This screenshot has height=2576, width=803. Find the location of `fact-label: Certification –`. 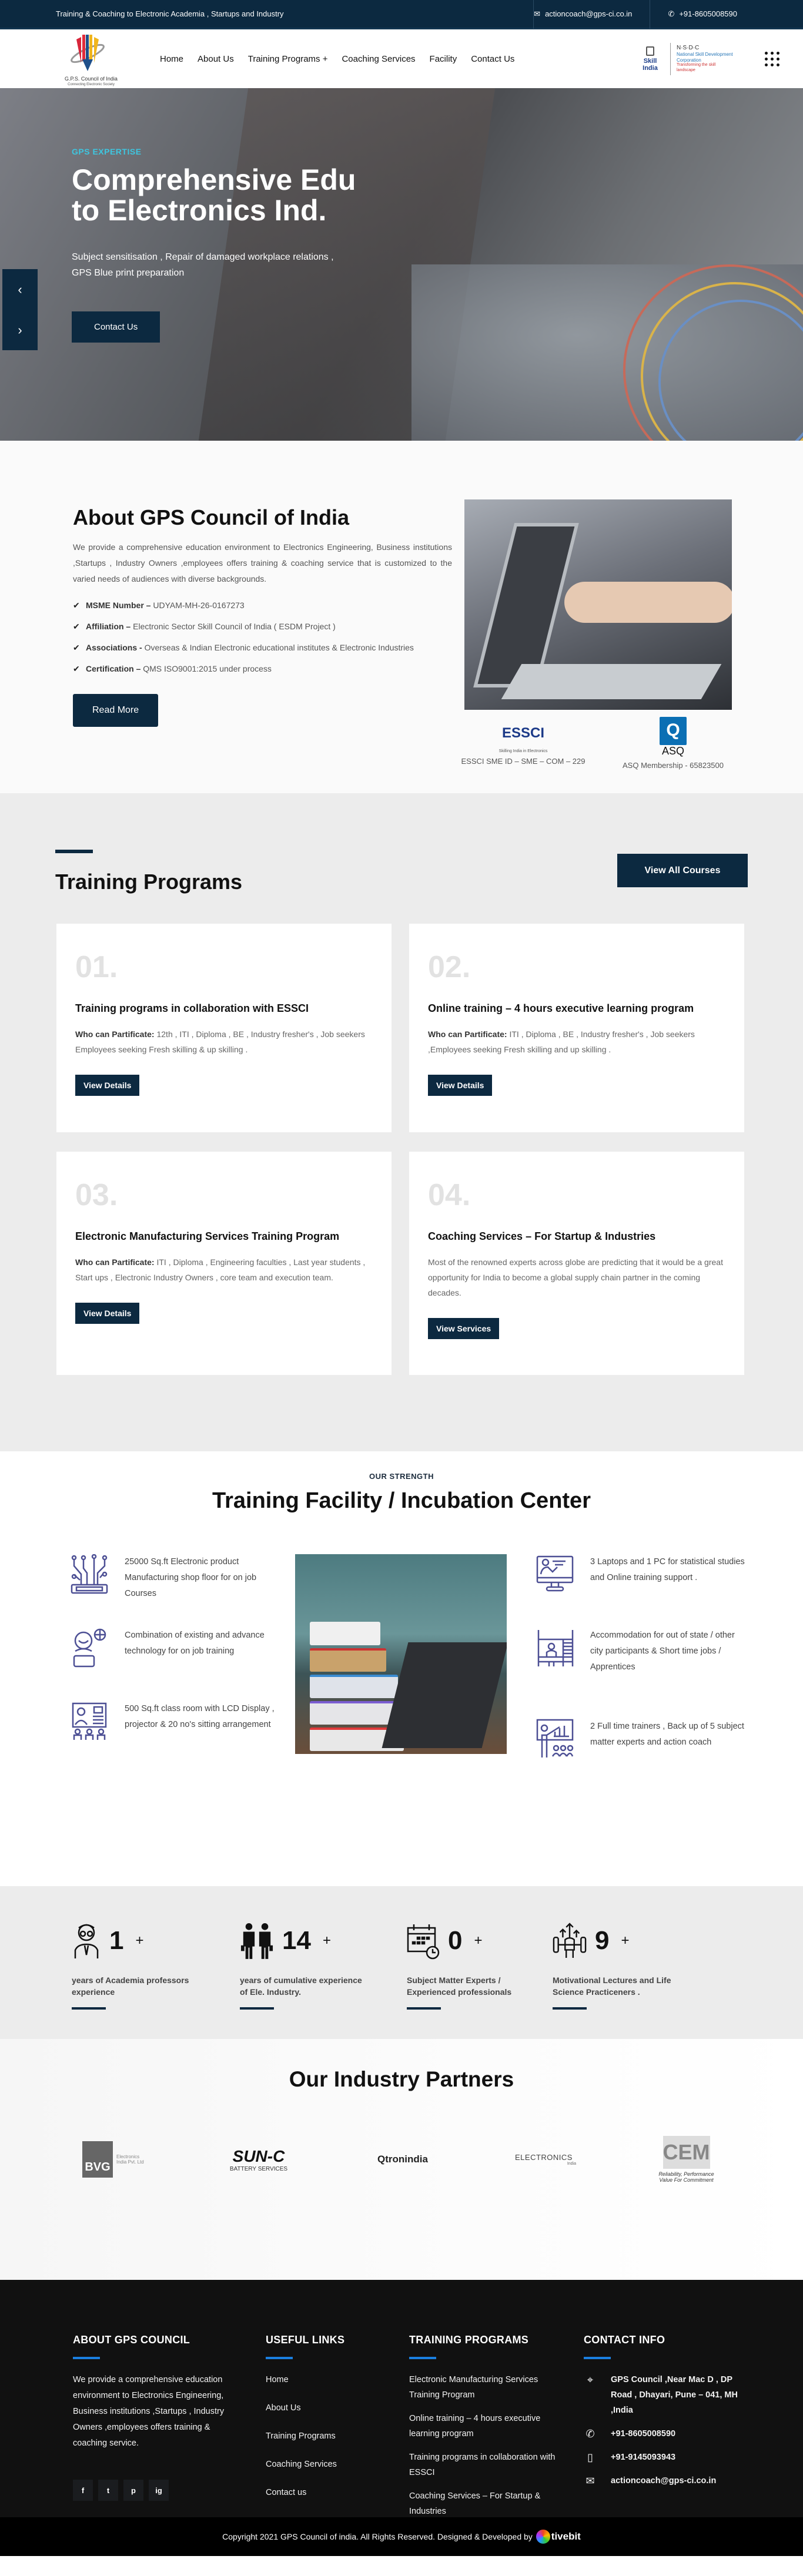

fact-label: Certification – is located at coordinates (113, 668).